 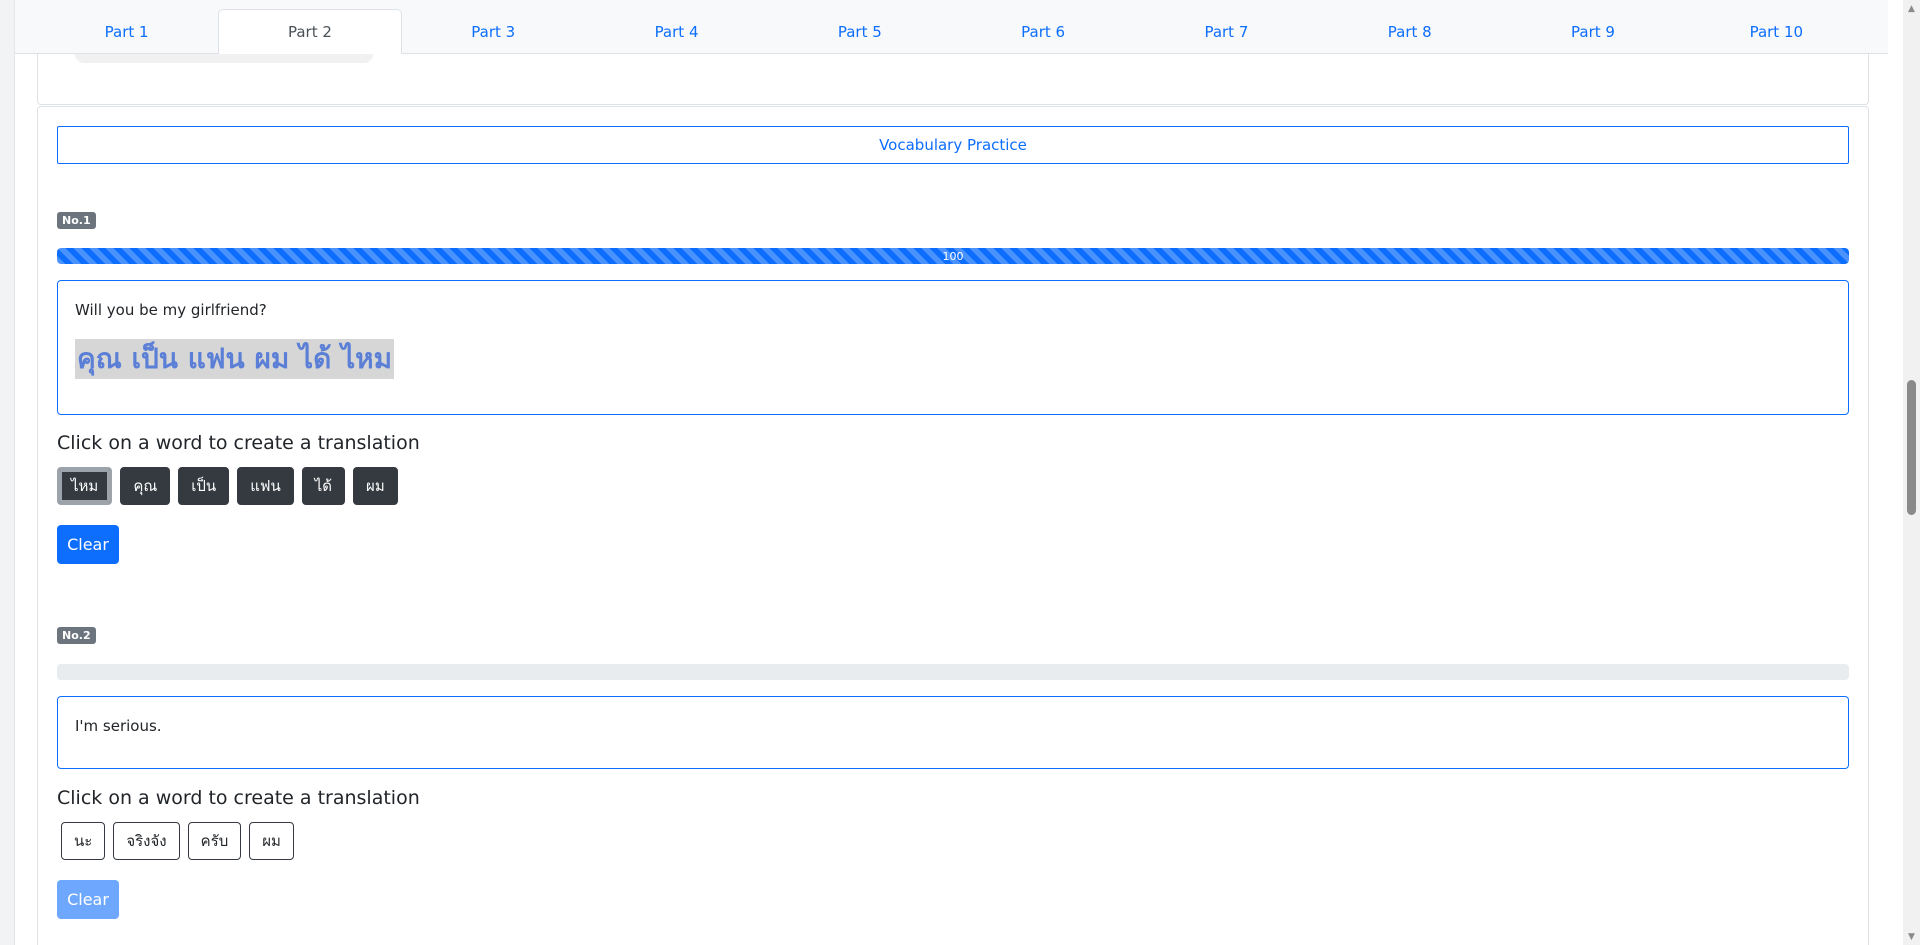 What do you see at coordinates (1911, 8) in the screenshot?
I see `scroll-up-arrow-icon: ▲` at bounding box center [1911, 8].